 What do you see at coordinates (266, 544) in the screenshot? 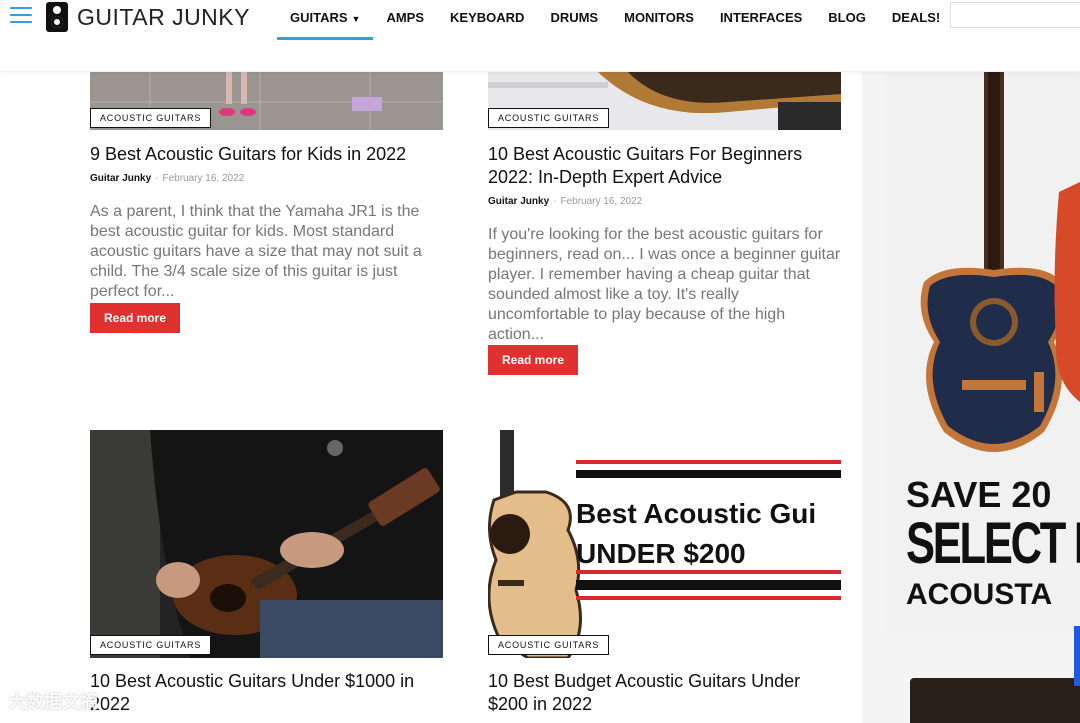
I see `article-thumbnail` at bounding box center [266, 544].